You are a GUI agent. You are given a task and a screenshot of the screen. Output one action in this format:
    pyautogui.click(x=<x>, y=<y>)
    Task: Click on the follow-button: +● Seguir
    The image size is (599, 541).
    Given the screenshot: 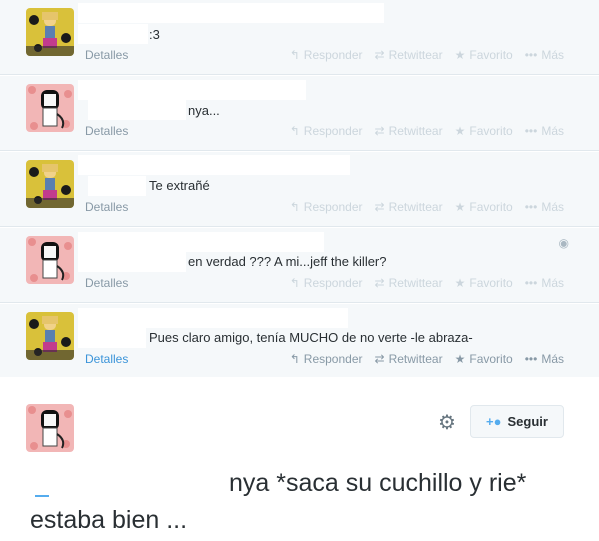 What is the action you would take?
    pyautogui.click(x=517, y=421)
    